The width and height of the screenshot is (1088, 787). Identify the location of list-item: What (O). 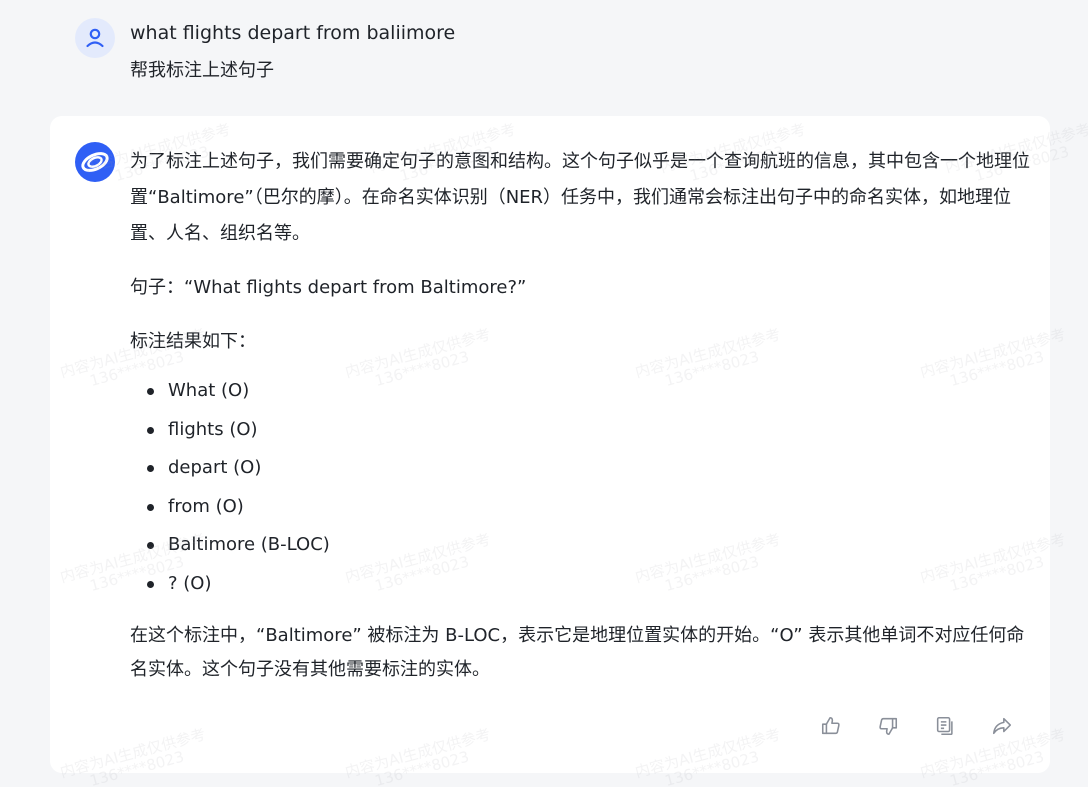
(588, 391).